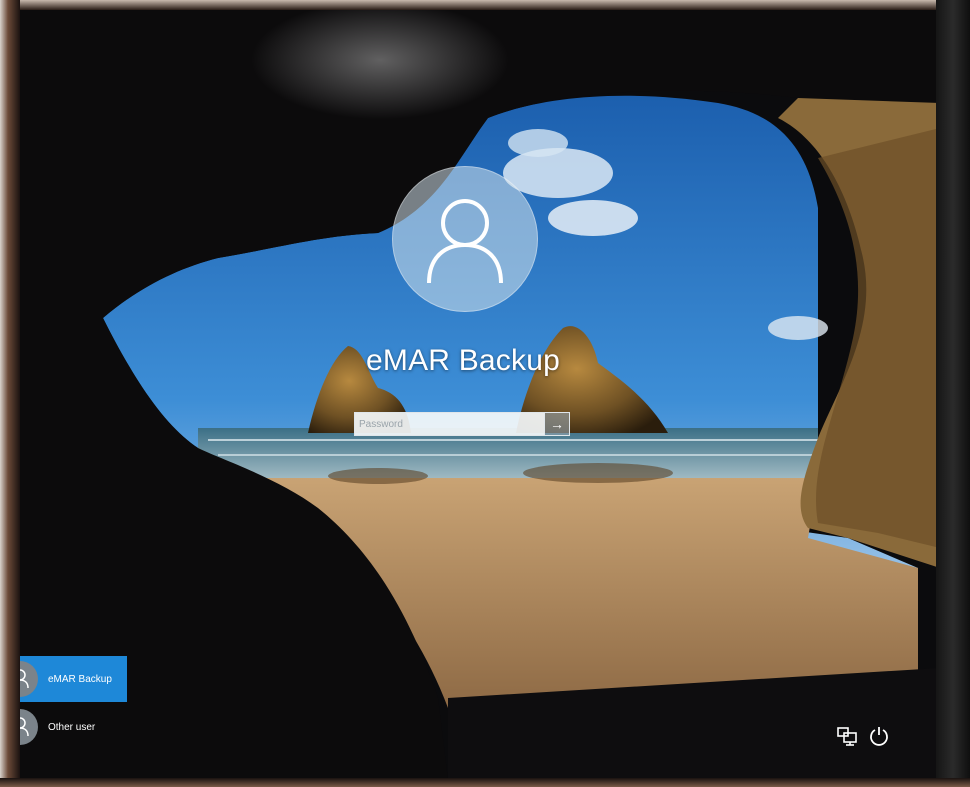 Image resolution: width=970 pixels, height=787 pixels. What do you see at coordinates (847, 736) in the screenshot?
I see `network-icon` at bounding box center [847, 736].